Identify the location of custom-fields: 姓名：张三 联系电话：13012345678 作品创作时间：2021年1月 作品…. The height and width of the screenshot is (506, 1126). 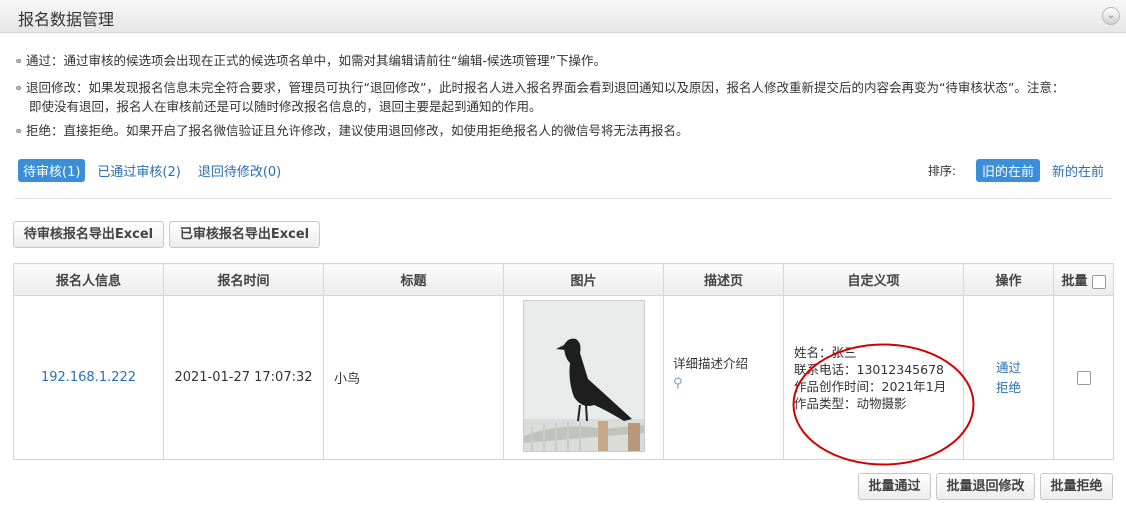
(883, 404).